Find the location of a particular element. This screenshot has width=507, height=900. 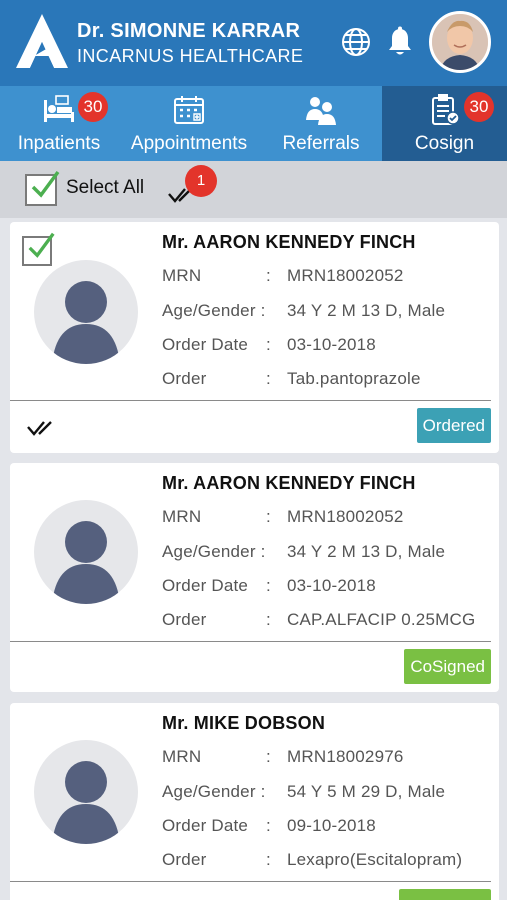

status-badge is located at coordinates (445, 894).